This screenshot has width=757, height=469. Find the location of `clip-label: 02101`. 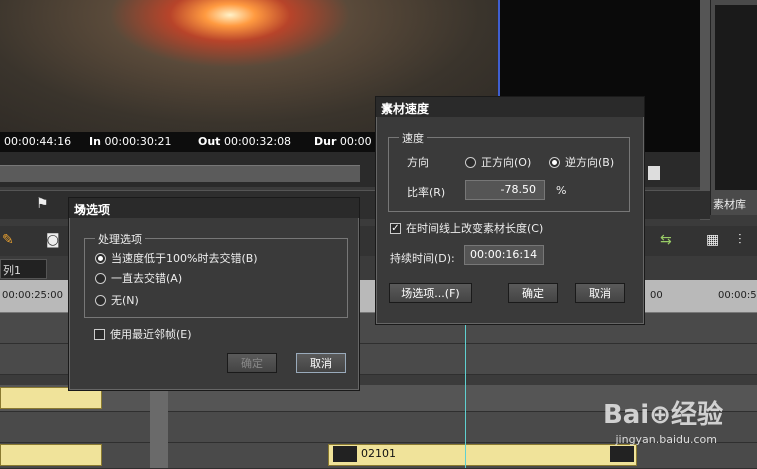

clip-label: 02101 is located at coordinates (378, 453).